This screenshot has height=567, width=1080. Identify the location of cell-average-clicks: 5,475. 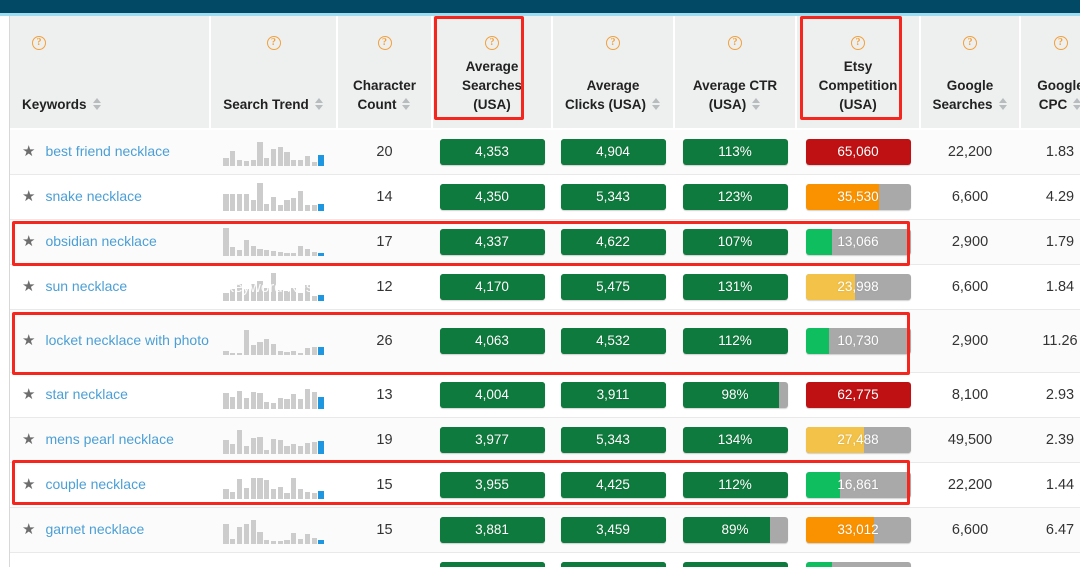
(613, 287).